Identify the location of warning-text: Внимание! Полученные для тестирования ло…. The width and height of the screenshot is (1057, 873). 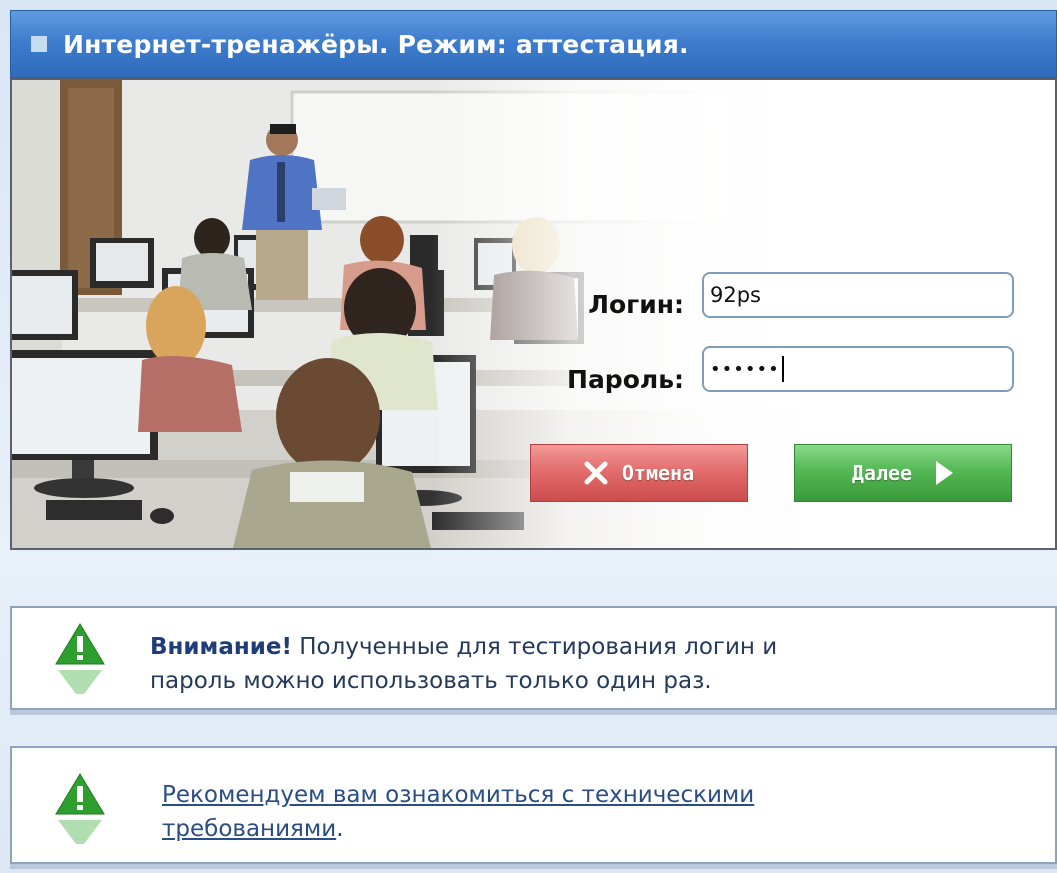
(463, 664).